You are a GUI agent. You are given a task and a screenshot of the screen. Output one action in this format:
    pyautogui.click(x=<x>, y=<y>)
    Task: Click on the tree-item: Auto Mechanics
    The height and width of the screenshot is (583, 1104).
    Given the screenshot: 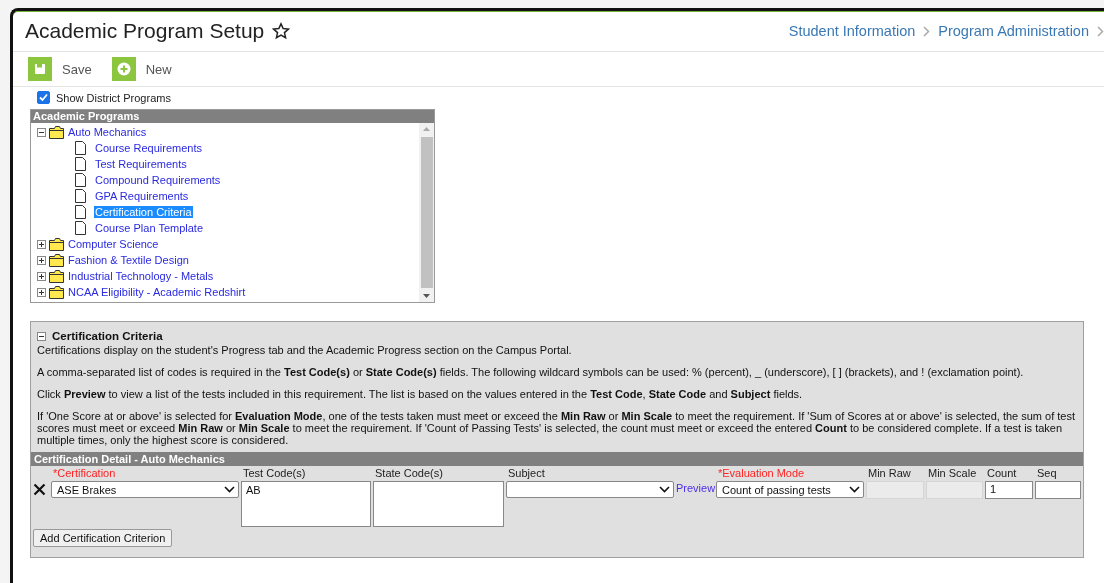 What is the action you would take?
    pyautogui.click(x=107, y=132)
    